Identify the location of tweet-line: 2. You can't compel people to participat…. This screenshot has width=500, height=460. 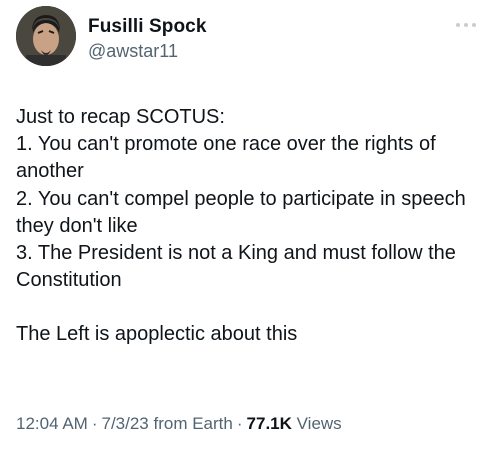
(241, 212).